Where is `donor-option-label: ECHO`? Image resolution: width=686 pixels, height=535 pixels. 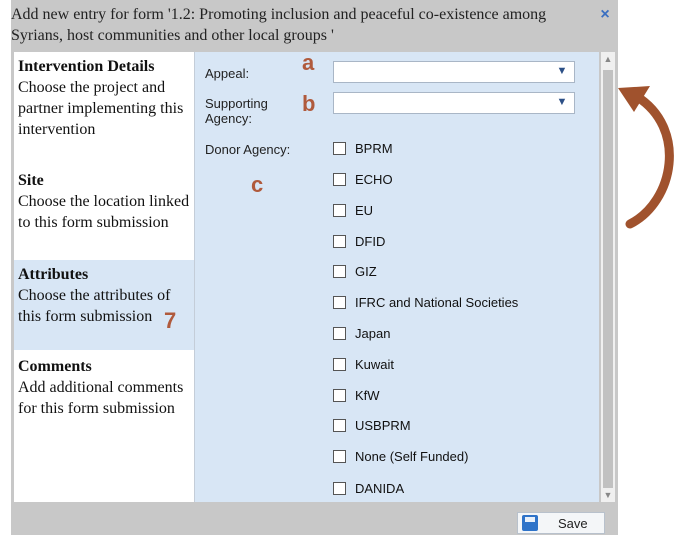 donor-option-label: ECHO is located at coordinates (374, 179).